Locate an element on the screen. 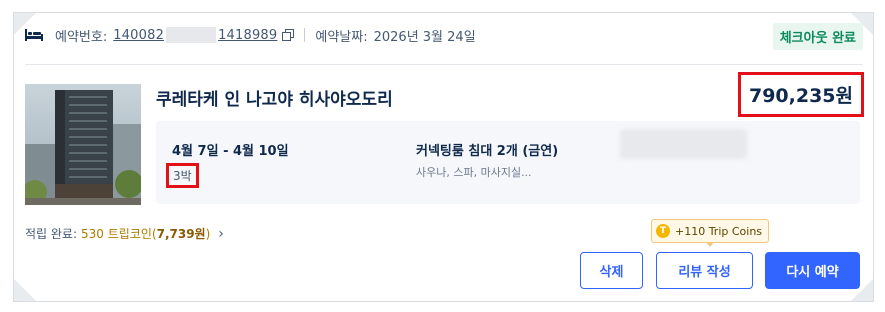  points-earned: 적립 완료: 530 트립코인(7,739원) › is located at coordinates (124, 233).